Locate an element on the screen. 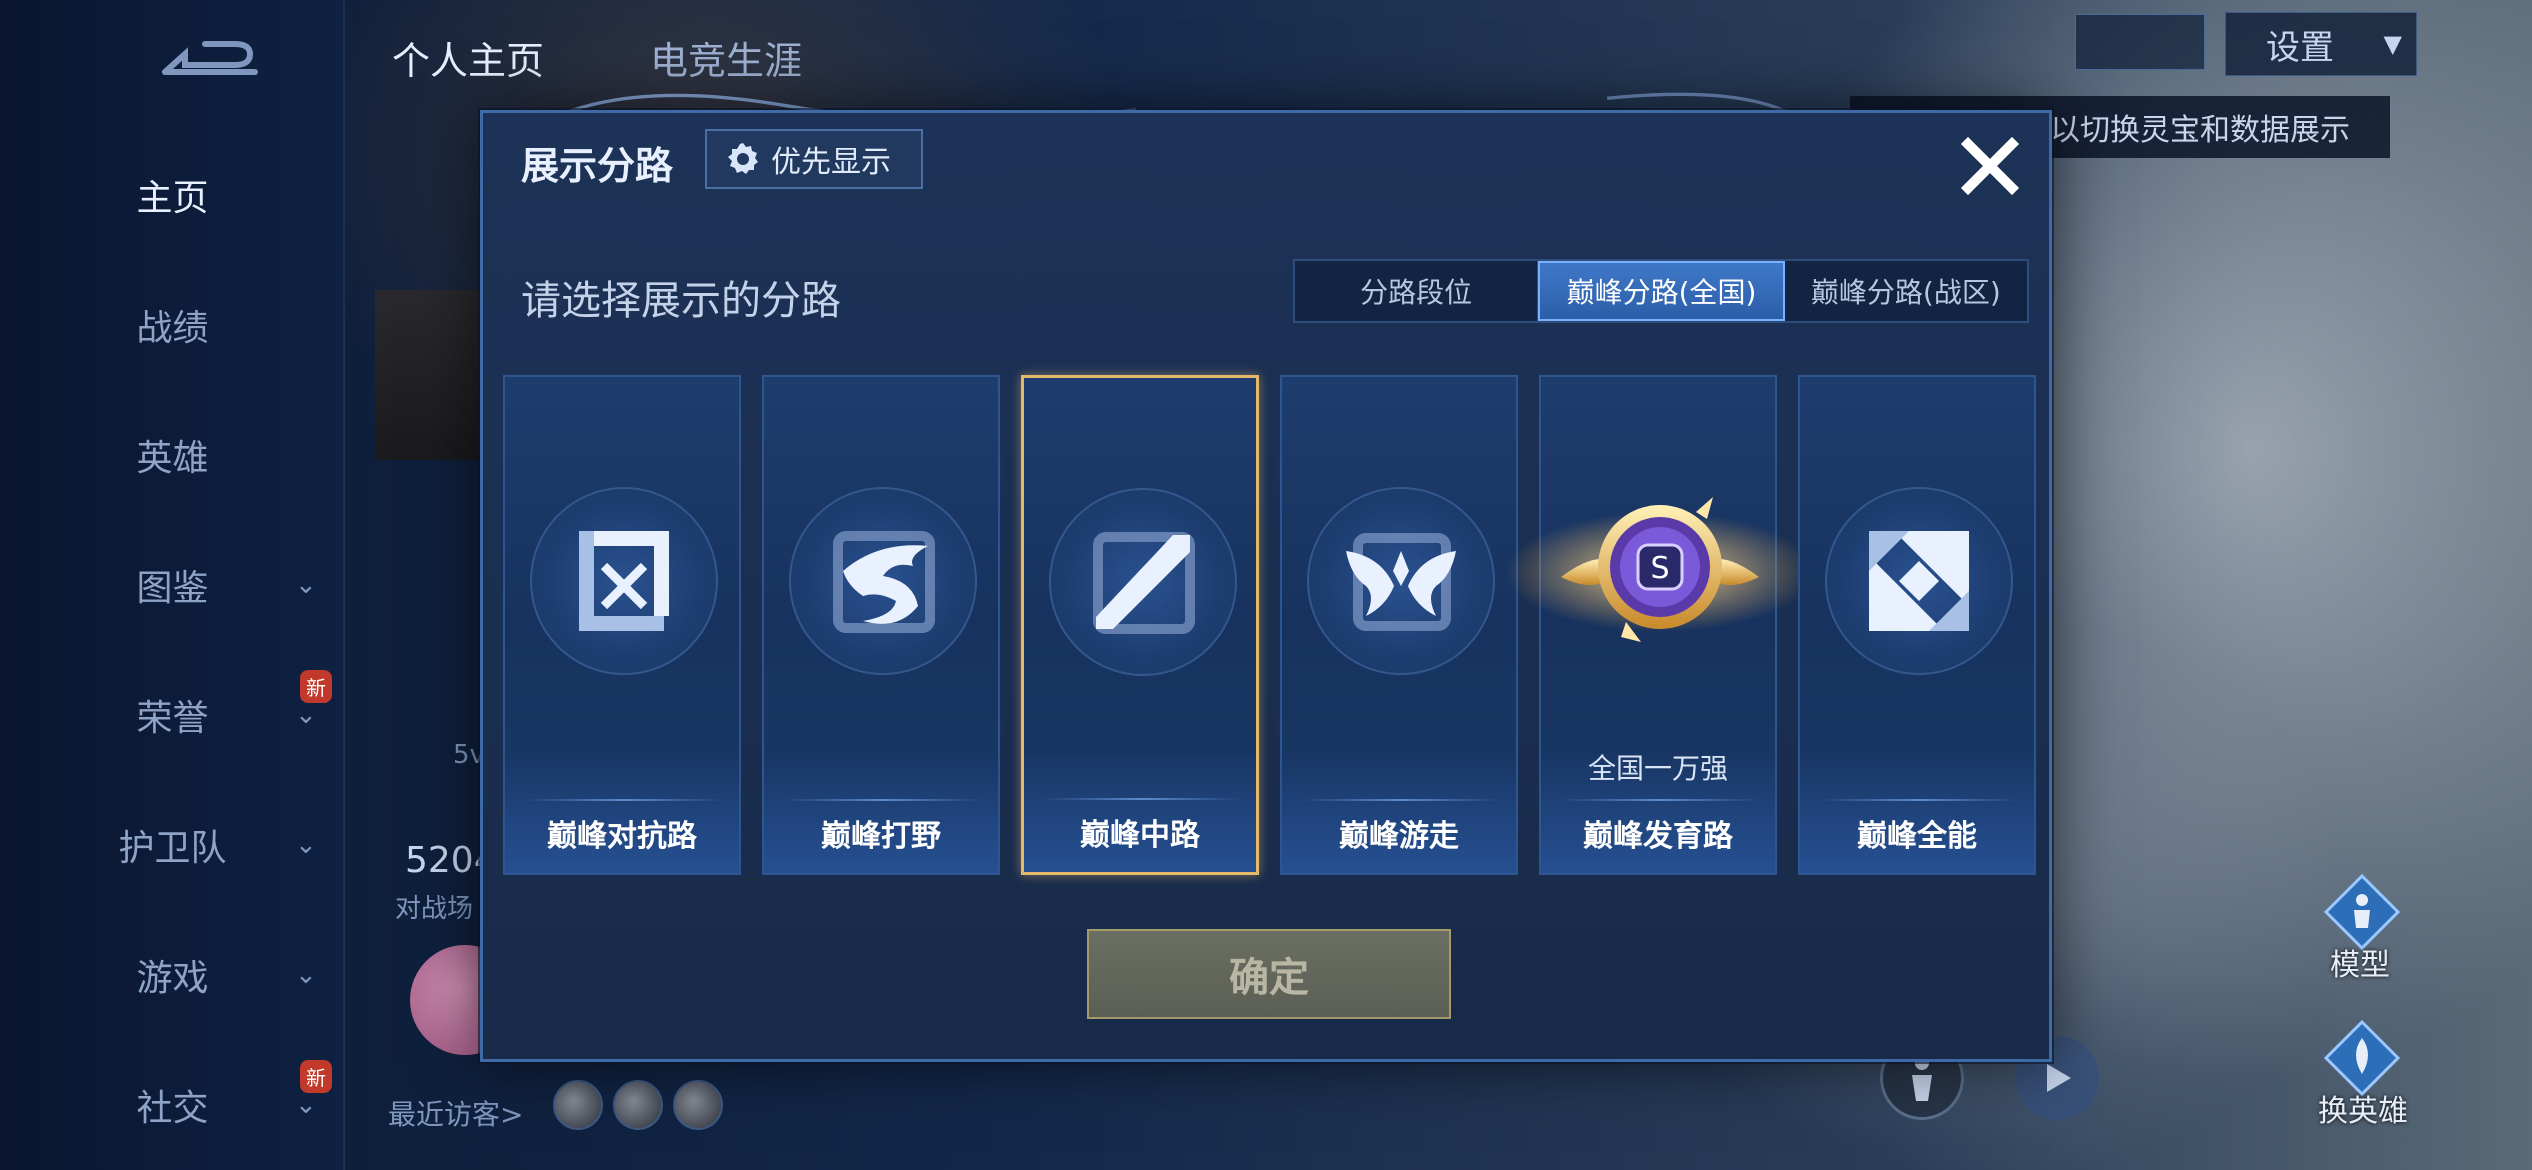 This screenshot has width=2532, height=1170. sidebar-item-label: 图鉴 is located at coordinates (172, 588).